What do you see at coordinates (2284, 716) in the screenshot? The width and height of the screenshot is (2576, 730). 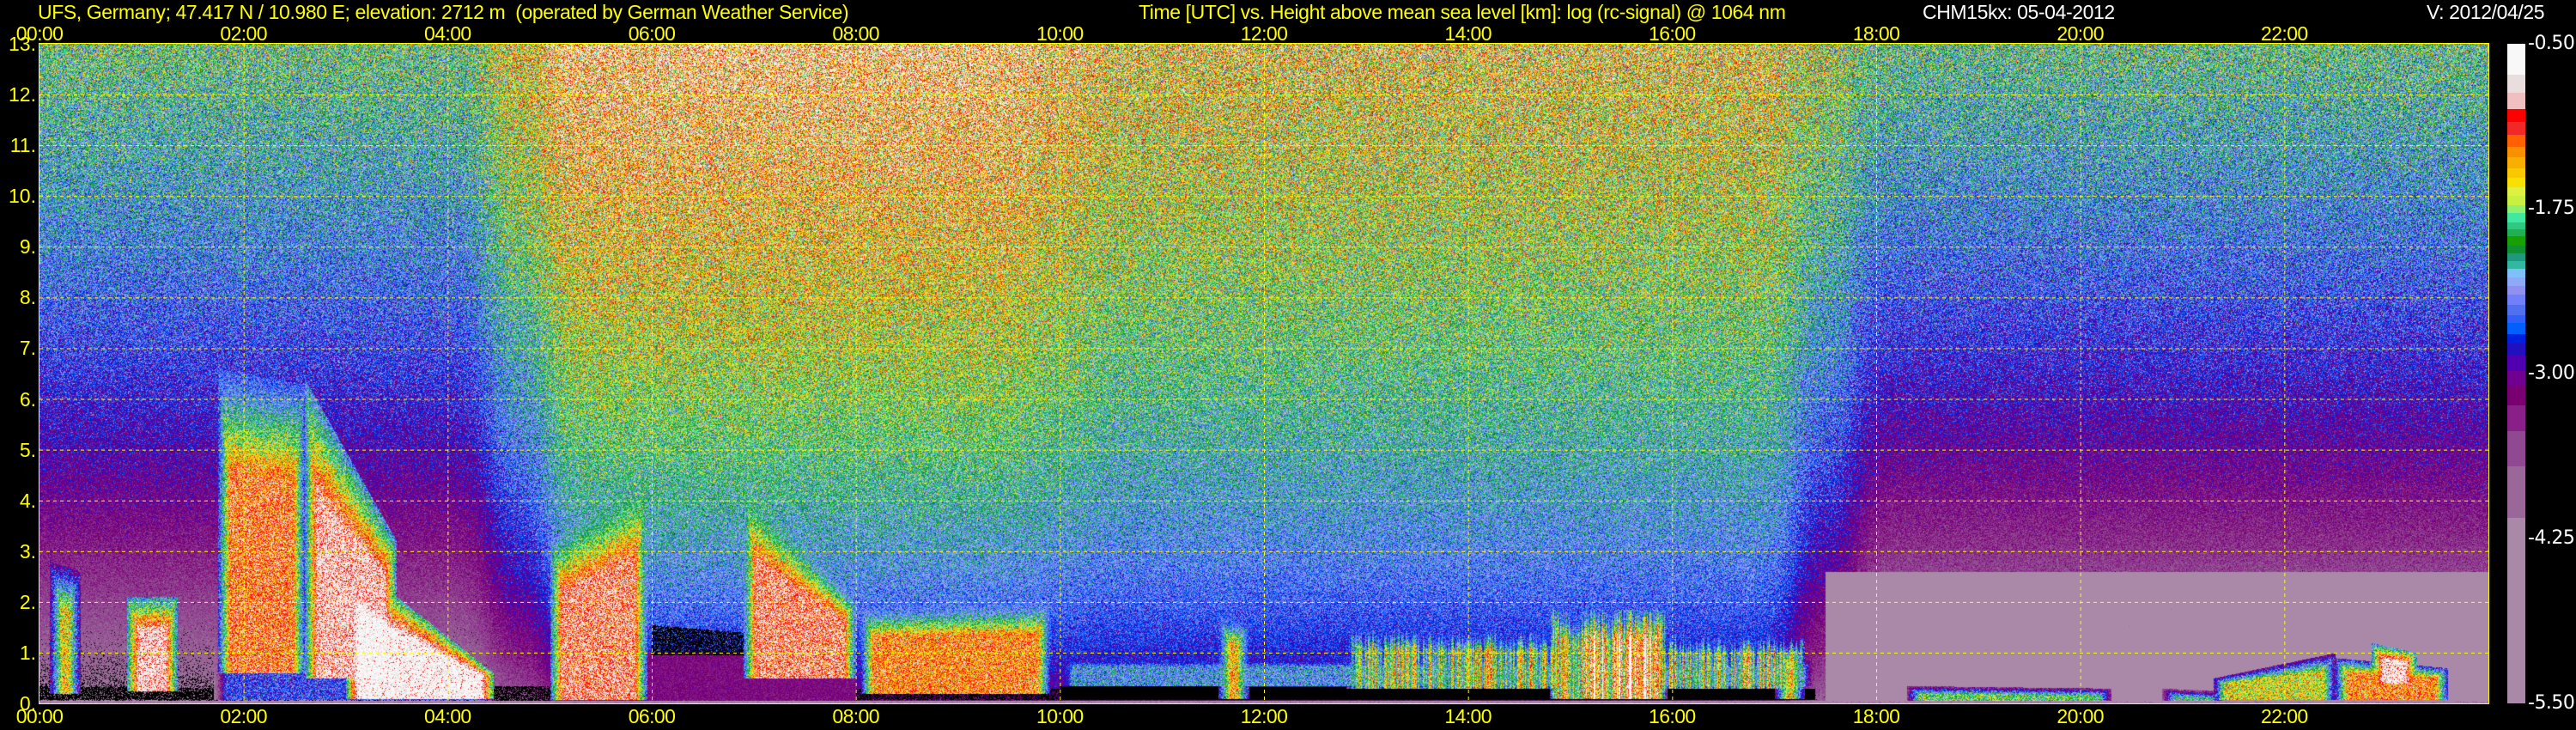 I see `x-tick-label: 22:00` at bounding box center [2284, 716].